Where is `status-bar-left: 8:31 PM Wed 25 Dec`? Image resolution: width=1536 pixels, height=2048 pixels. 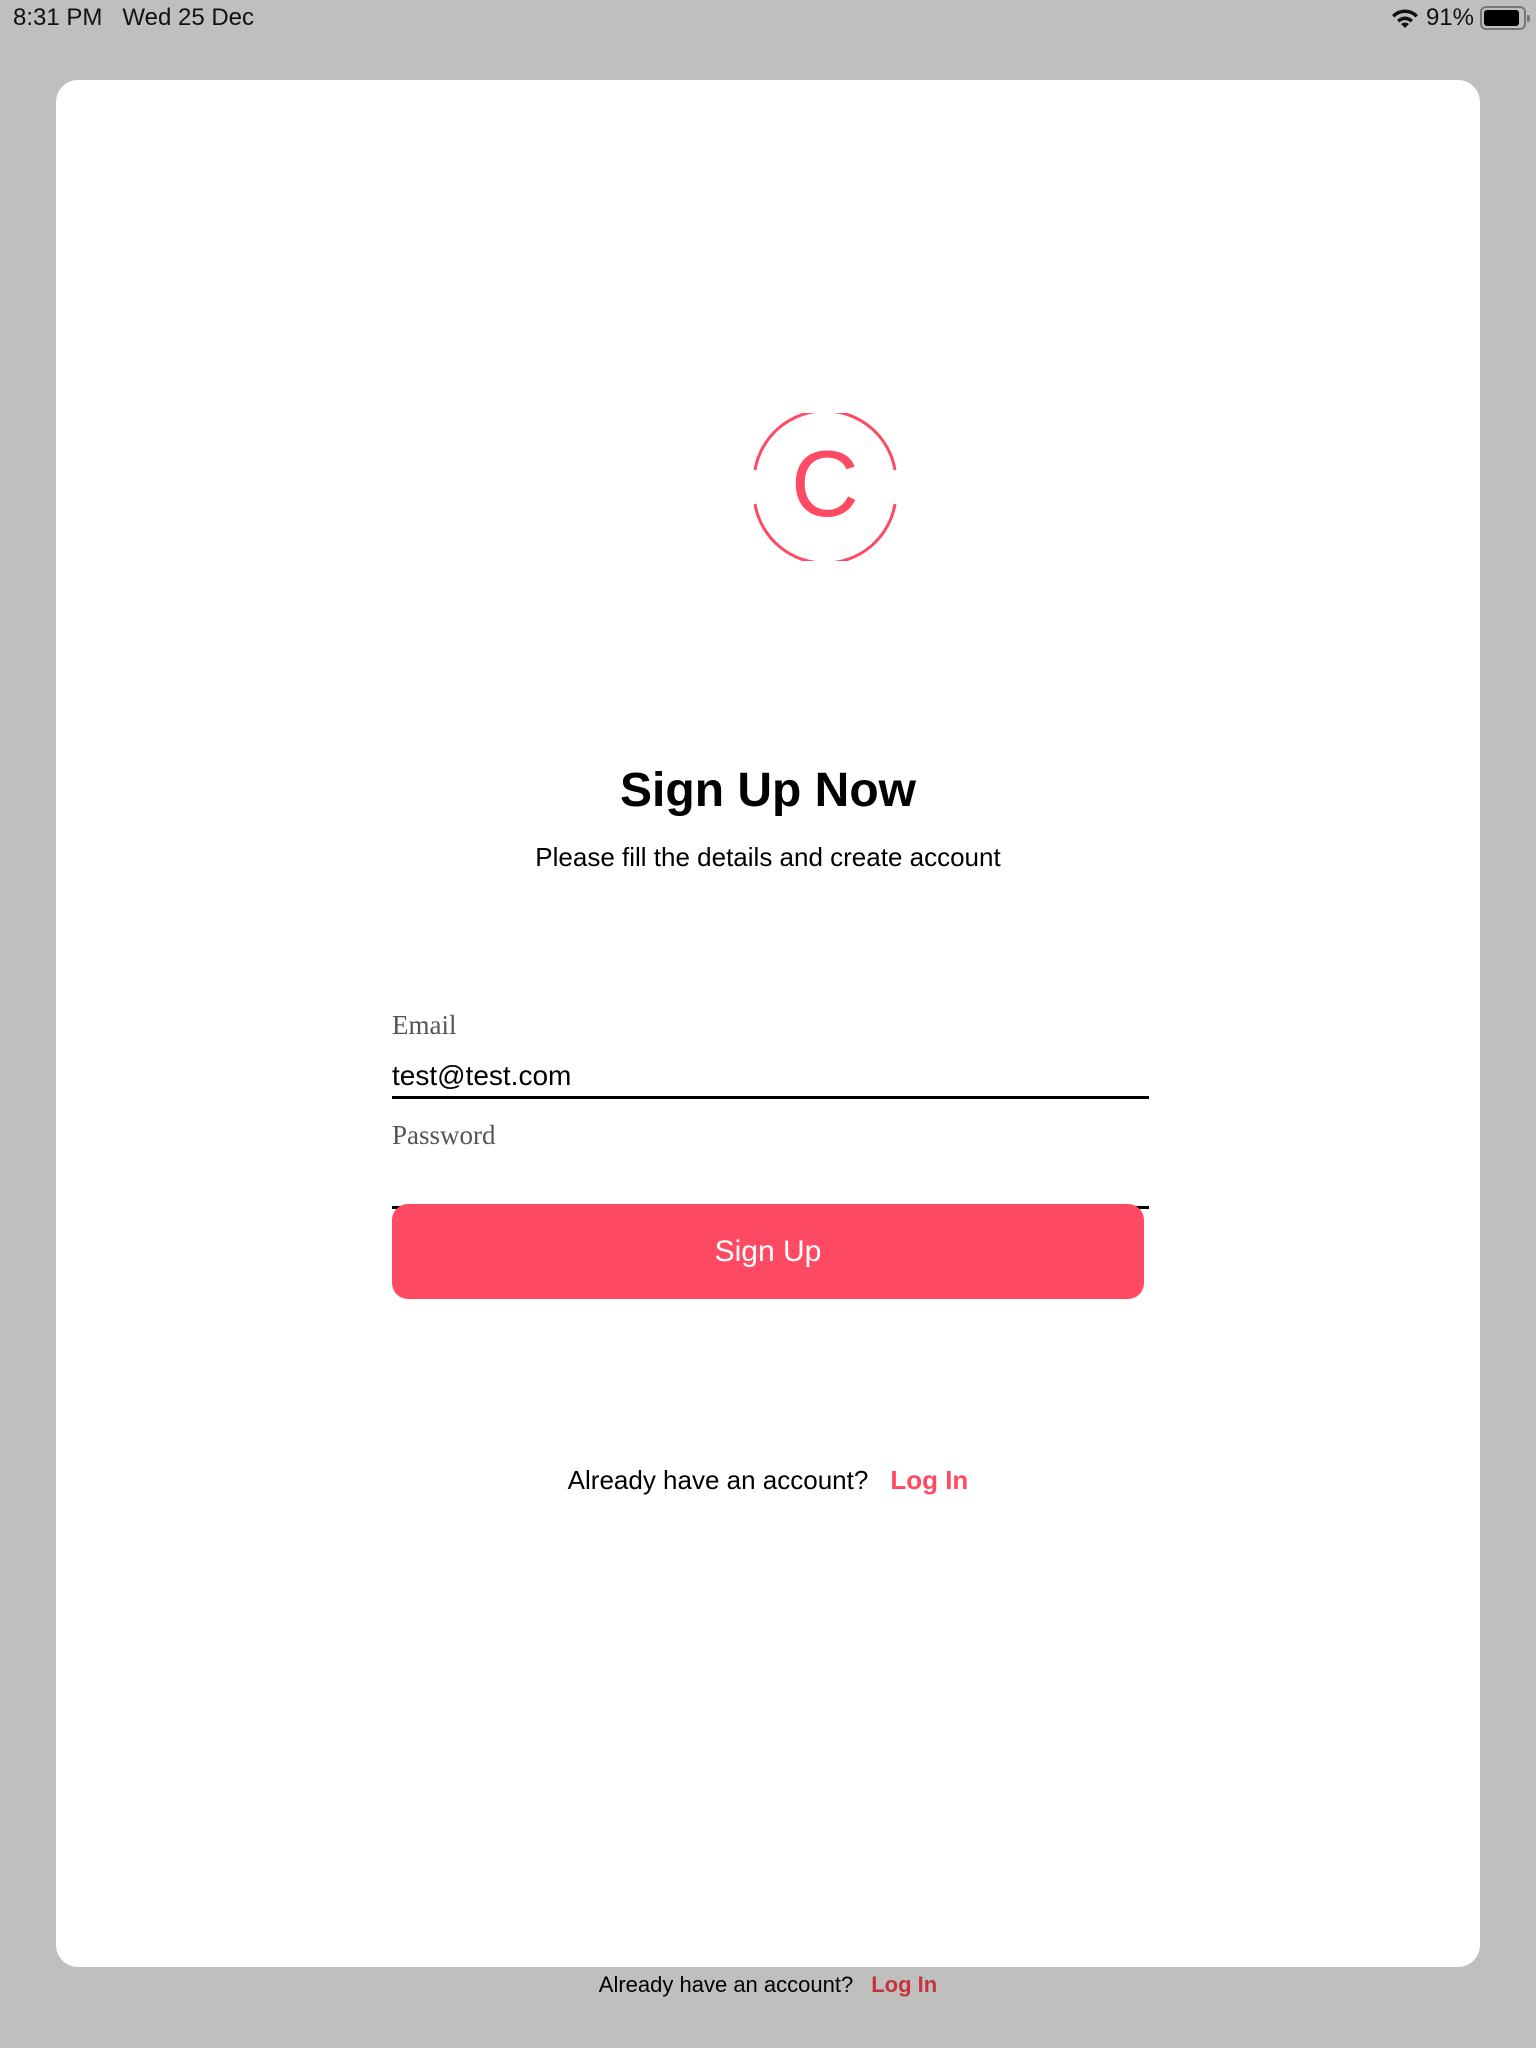 status-bar-left: 8:31 PM Wed 25 Dec is located at coordinates (143, 18).